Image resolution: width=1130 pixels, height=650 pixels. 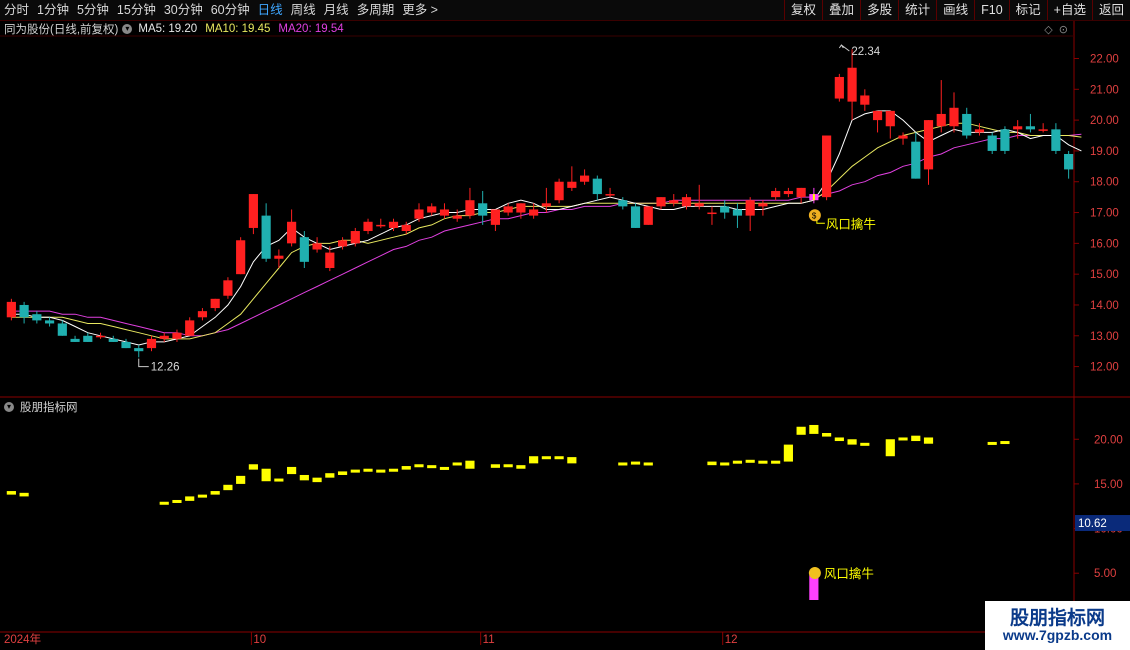 What do you see at coordinates (1057, 618) in the screenshot?
I see `watermark-title: 股朋指标网` at bounding box center [1057, 618].